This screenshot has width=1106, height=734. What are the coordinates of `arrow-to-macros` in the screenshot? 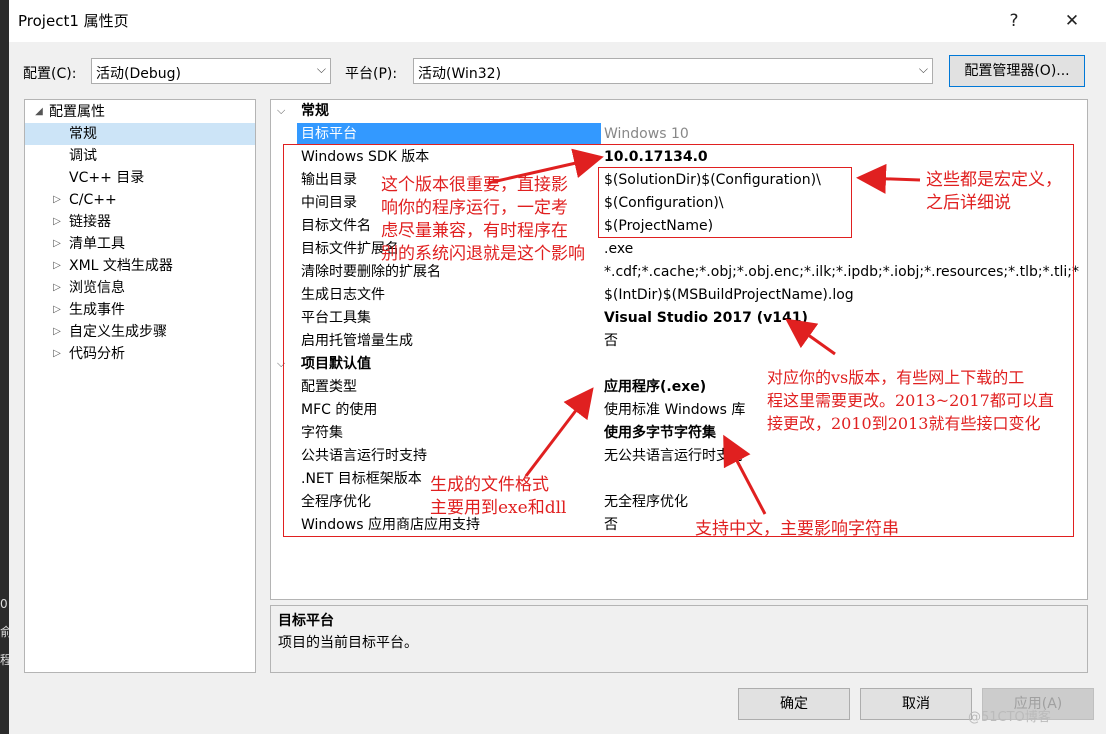 It's located at (888, 178).